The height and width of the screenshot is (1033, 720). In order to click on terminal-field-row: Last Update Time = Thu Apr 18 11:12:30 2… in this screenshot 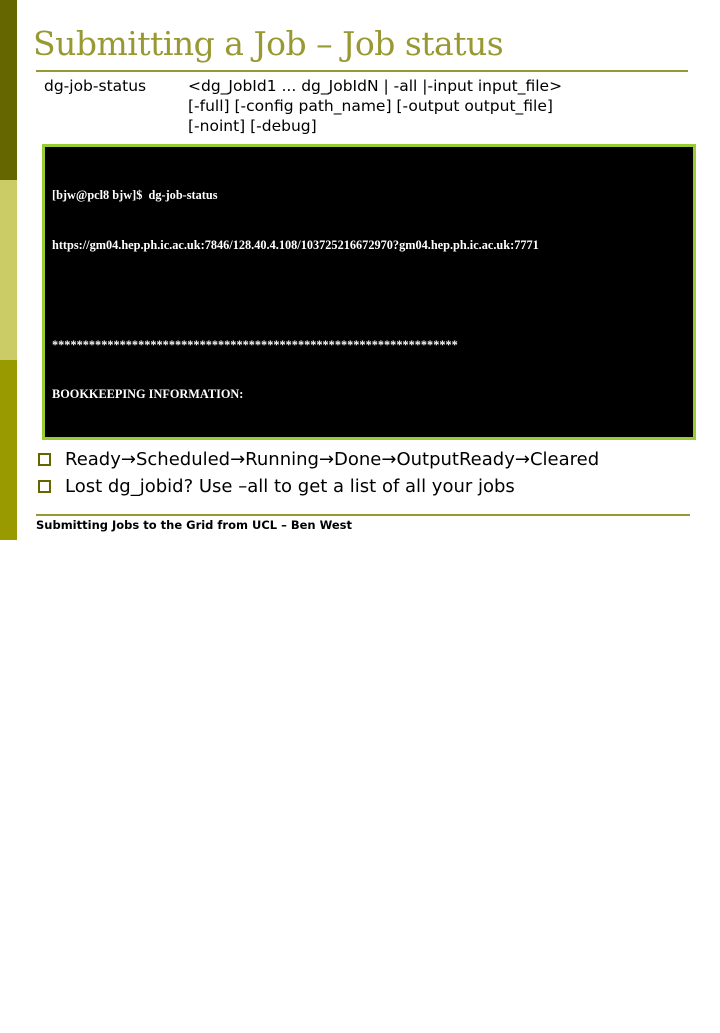, I will do `click(295, 793)`.